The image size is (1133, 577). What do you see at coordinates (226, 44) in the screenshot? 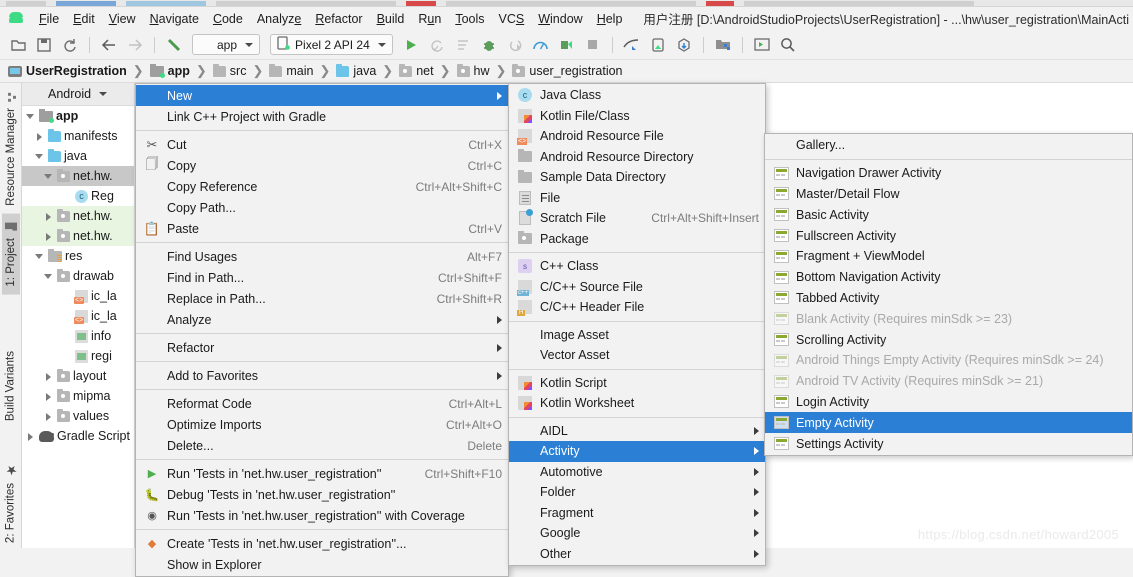
I see `module-selector: app` at bounding box center [226, 44].